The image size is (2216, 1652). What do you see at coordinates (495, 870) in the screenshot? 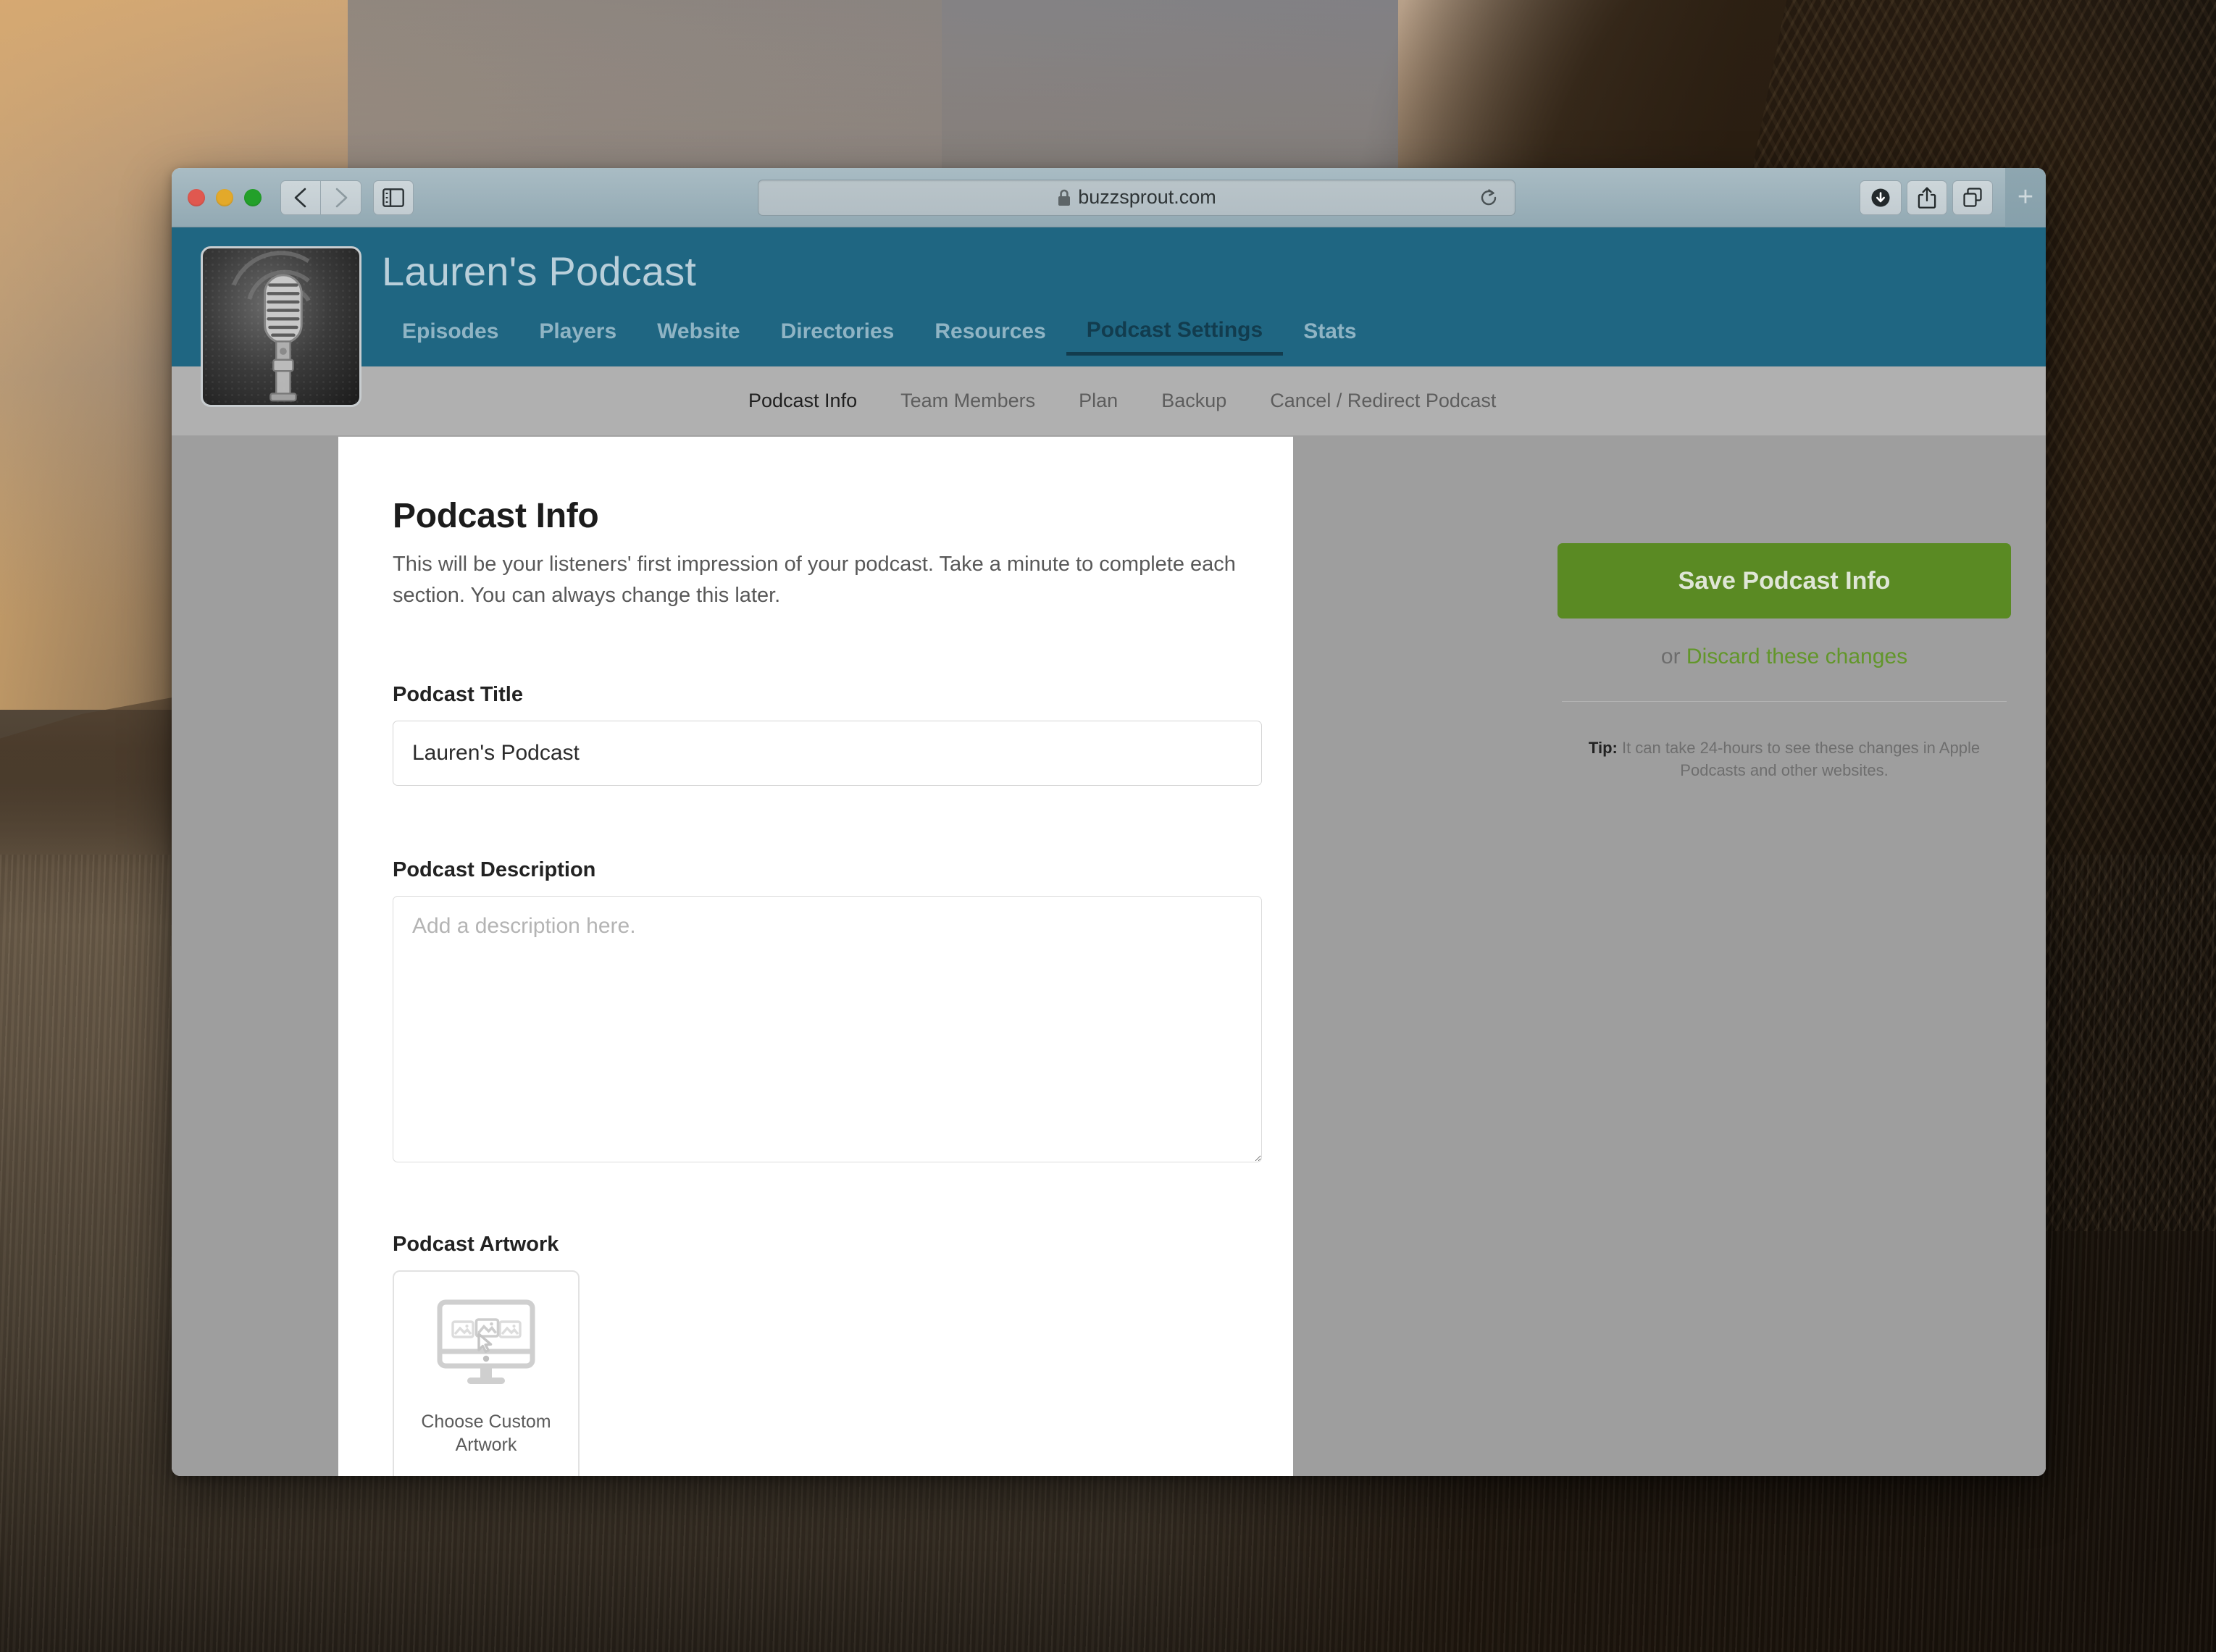
I see `podcast-description-label: Podcast Description` at bounding box center [495, 870].